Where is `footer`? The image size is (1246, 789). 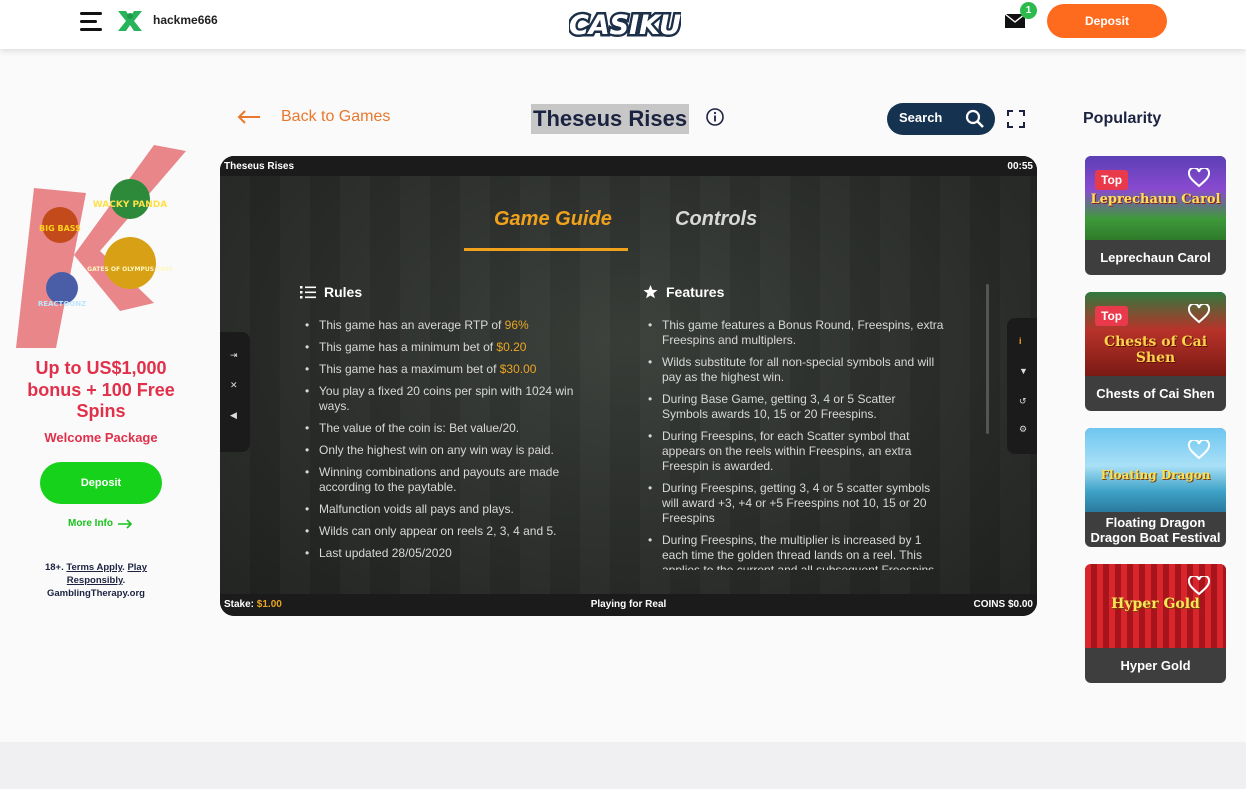
footer is located at coordinates (623, 765).